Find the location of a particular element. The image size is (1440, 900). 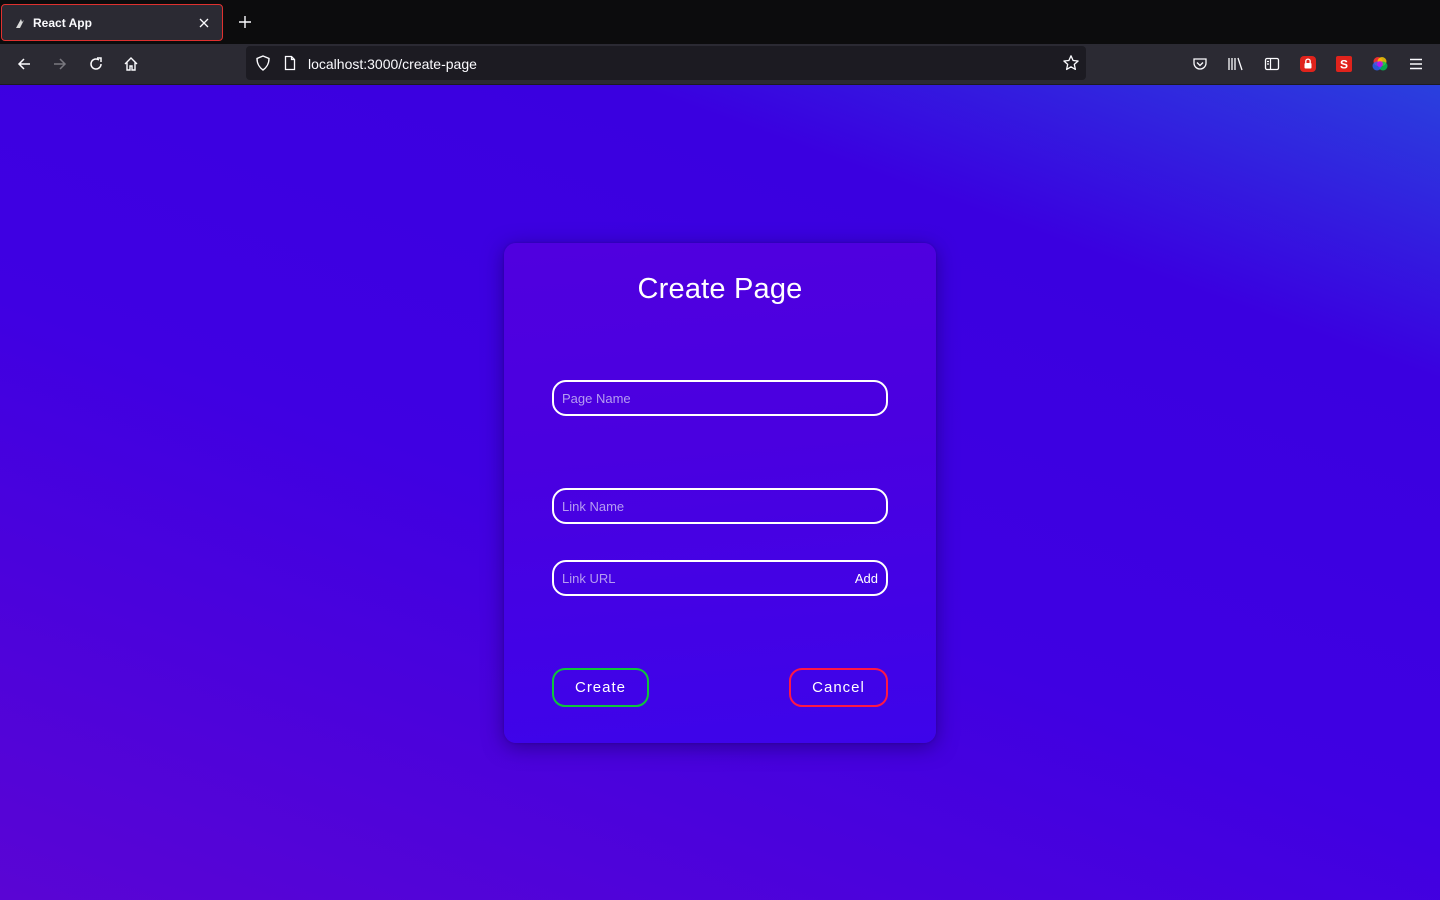

link-name-field is located at coordinates (720, 506).